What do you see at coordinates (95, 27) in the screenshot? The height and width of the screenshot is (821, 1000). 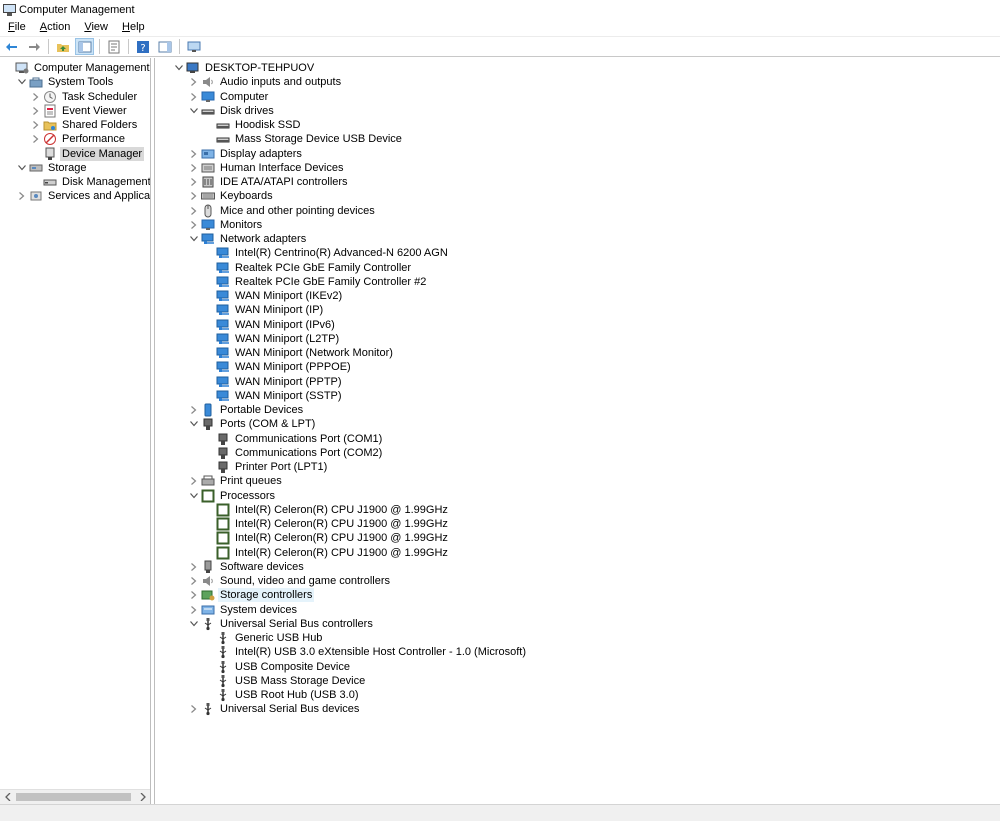 I see `menu-view: View` at bounding box center [95, 27].